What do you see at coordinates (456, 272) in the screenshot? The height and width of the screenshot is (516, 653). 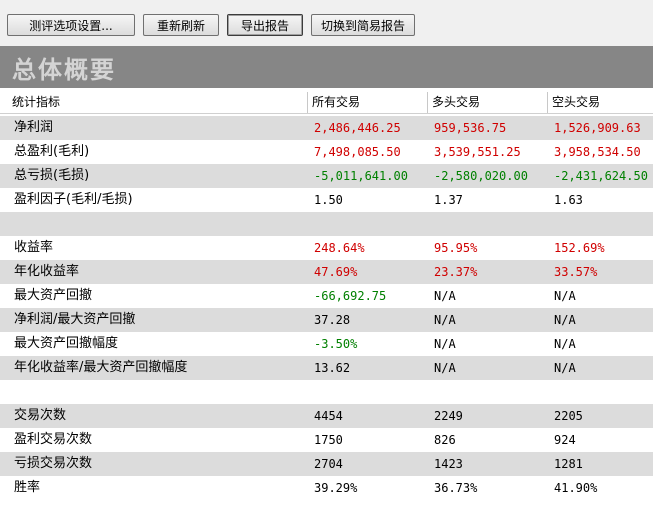 I see `row-value-long: 23.37%` at bounding box center [456, 272].